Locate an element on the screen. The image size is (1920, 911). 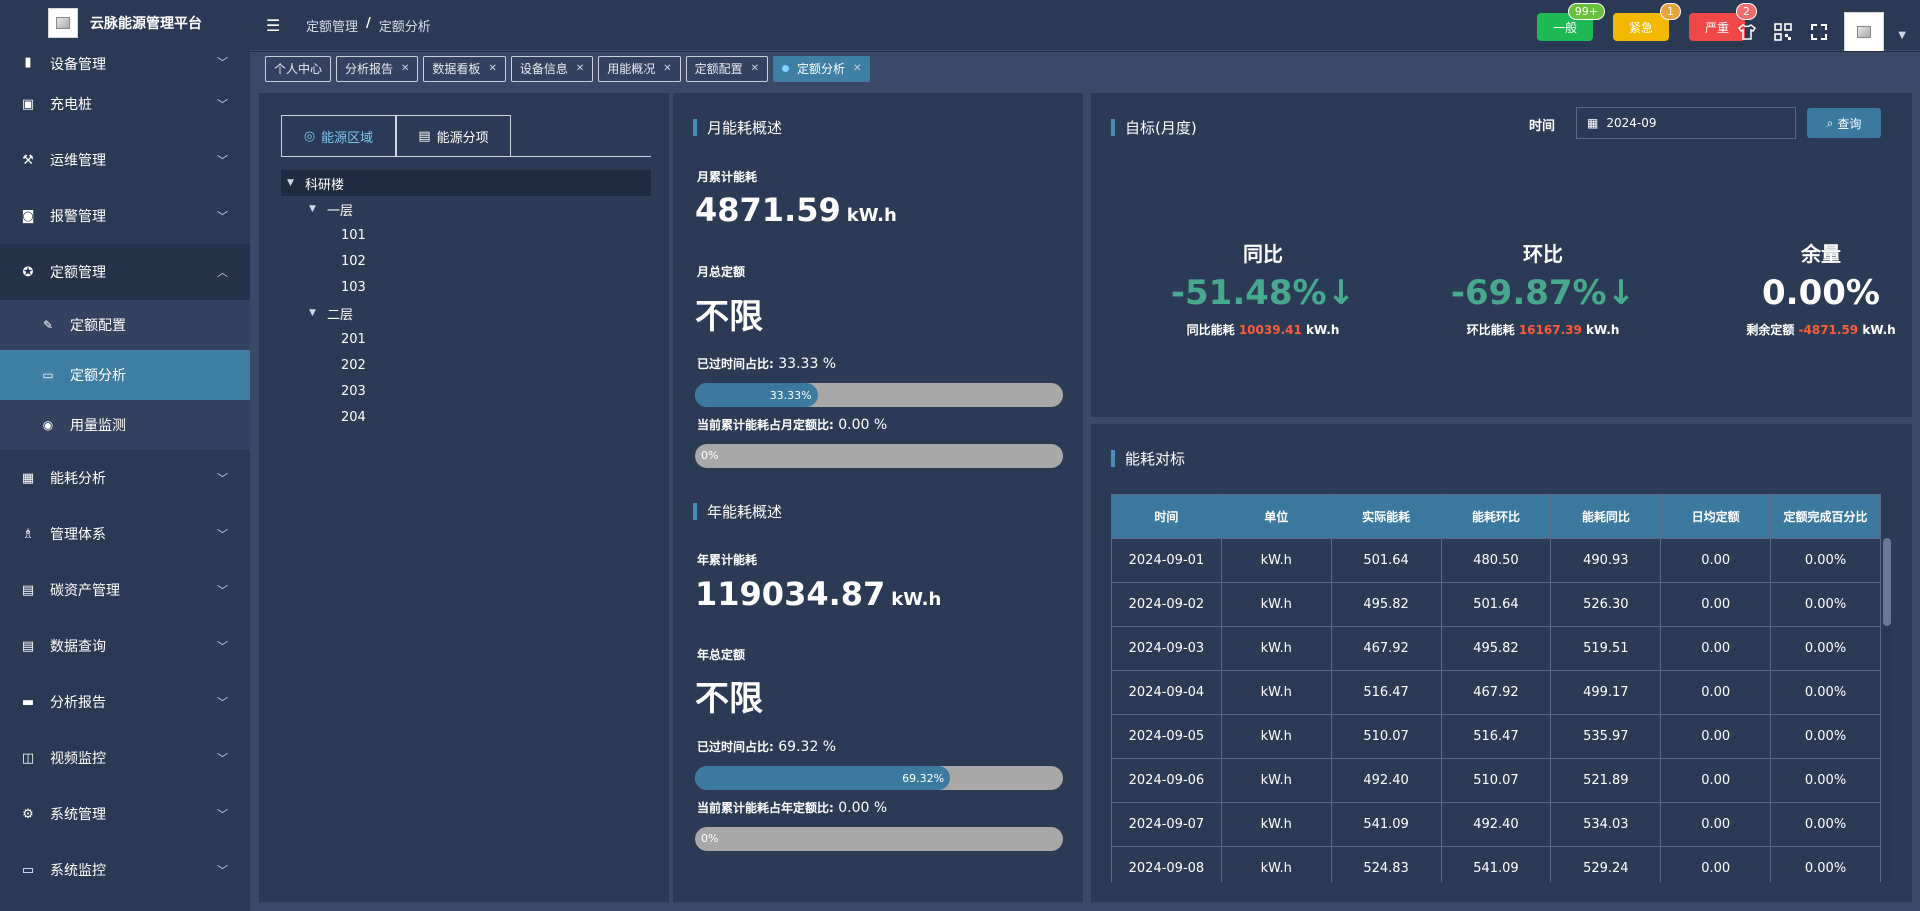
alarm-button: 紧急 1 is located at coordinates (1647, 22).